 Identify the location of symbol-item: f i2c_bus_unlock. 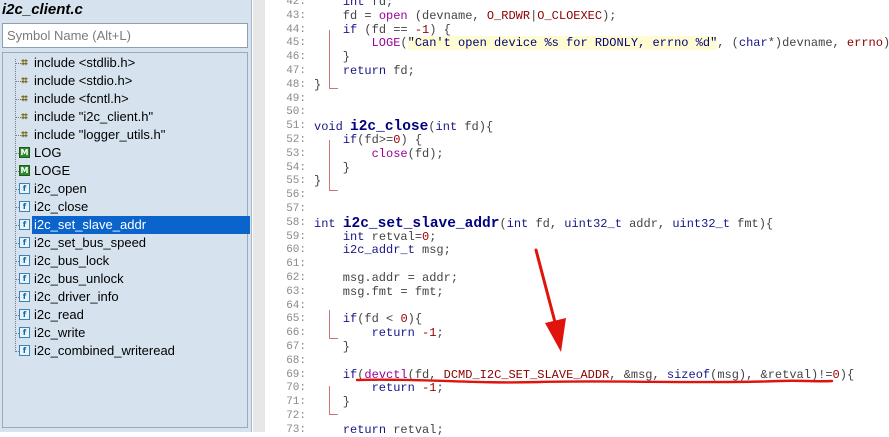
(125, 279).